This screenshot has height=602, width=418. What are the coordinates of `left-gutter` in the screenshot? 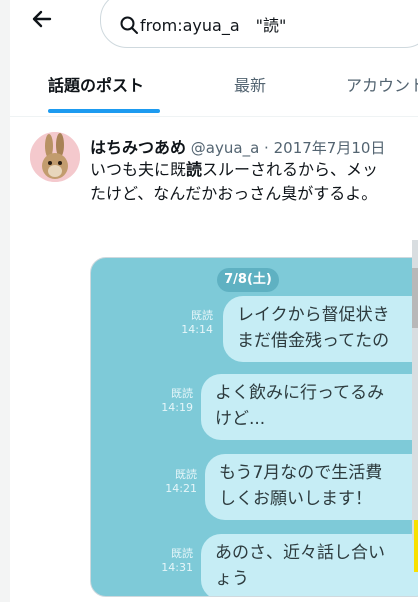 It's located at (5, 301).